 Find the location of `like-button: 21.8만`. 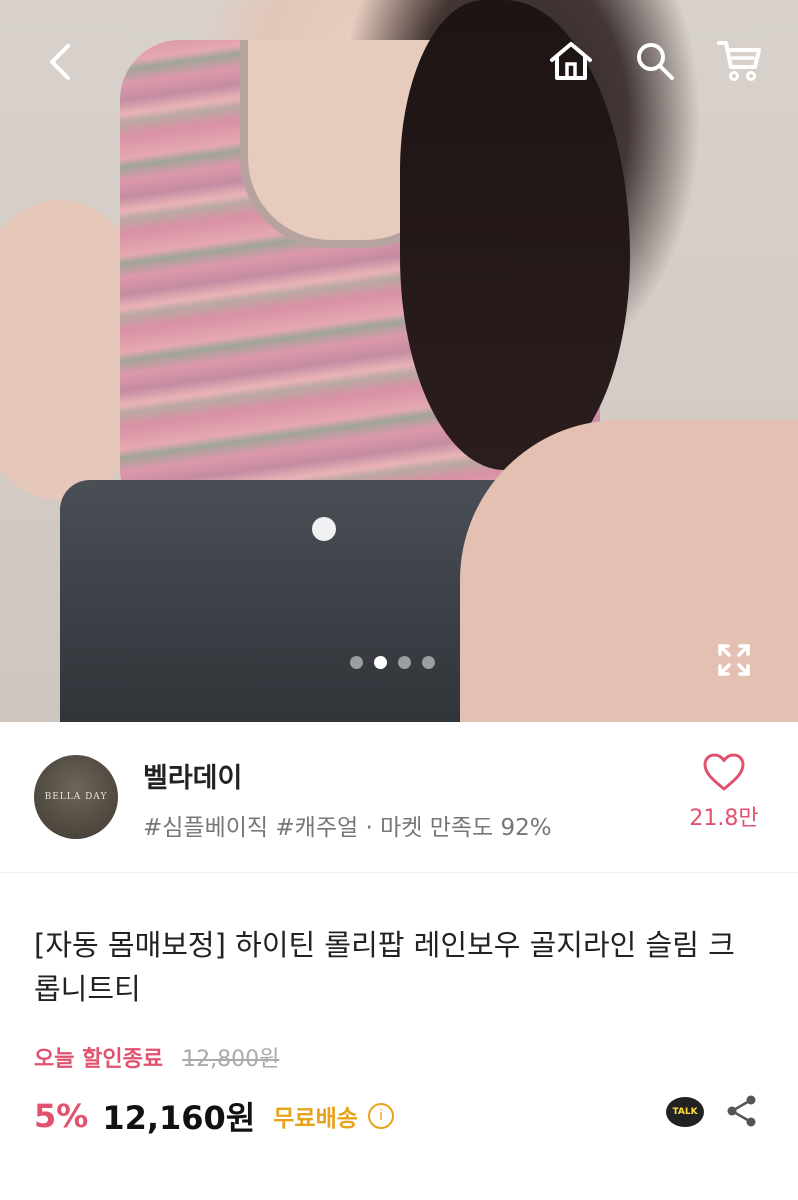

like-button: 21.8만 is located at coordinates (724, 792).